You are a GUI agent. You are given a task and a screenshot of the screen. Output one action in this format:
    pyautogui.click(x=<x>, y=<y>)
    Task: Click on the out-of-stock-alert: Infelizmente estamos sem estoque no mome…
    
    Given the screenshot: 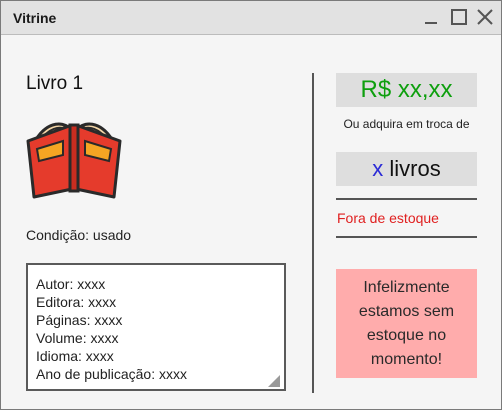 What is the action you would take?
    pyautogui.click(x=406, y=323)
    